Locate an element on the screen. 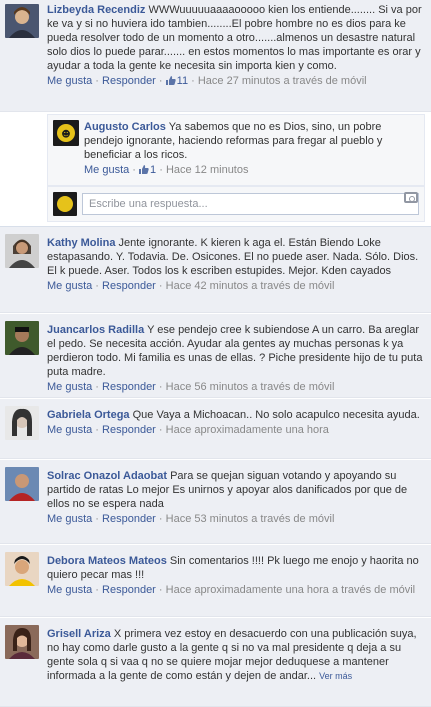  comment-time: Hace 42 minutos a través de móvil is located at coordinates (250, 286).